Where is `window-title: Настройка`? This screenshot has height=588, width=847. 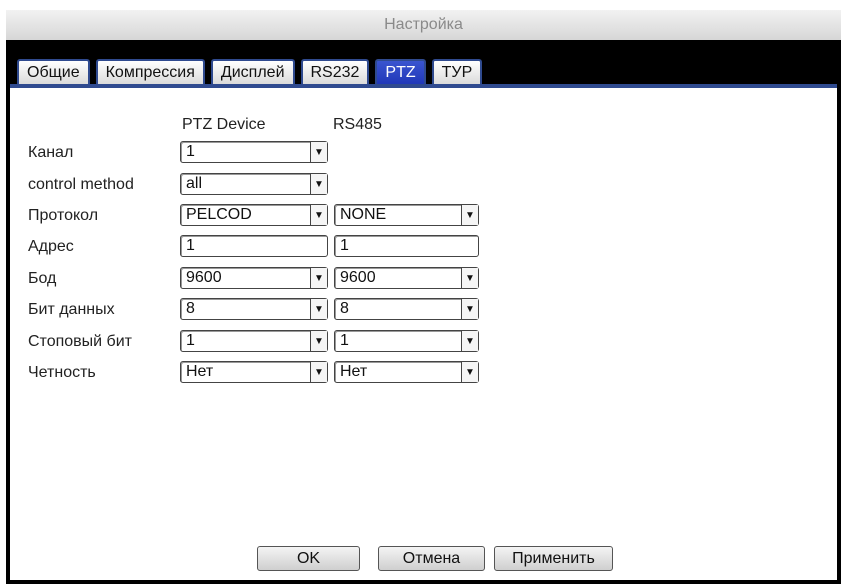
window-title: Настройка is located at coordinates (423, 25).